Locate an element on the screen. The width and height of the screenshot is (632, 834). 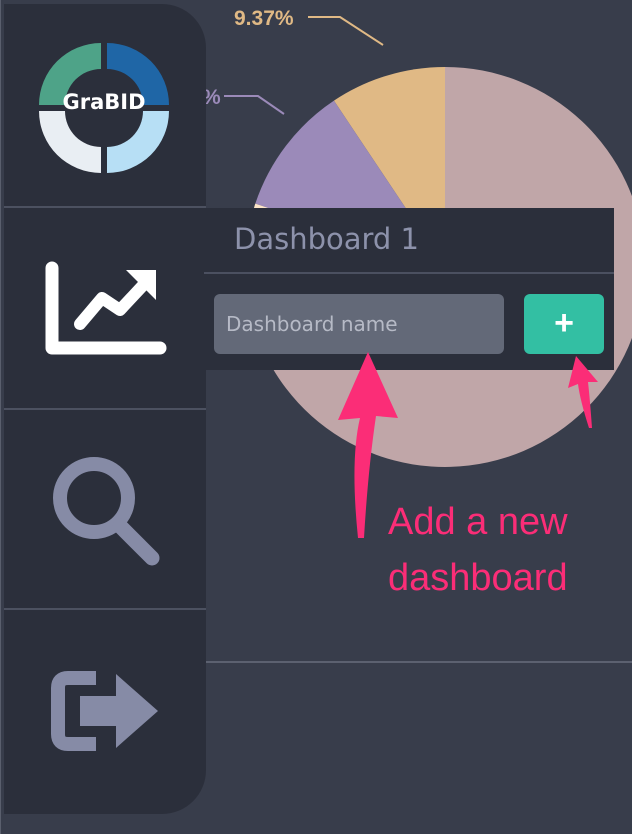
pie-label-9-37: 9.37% is located at coordinates (264, 18).